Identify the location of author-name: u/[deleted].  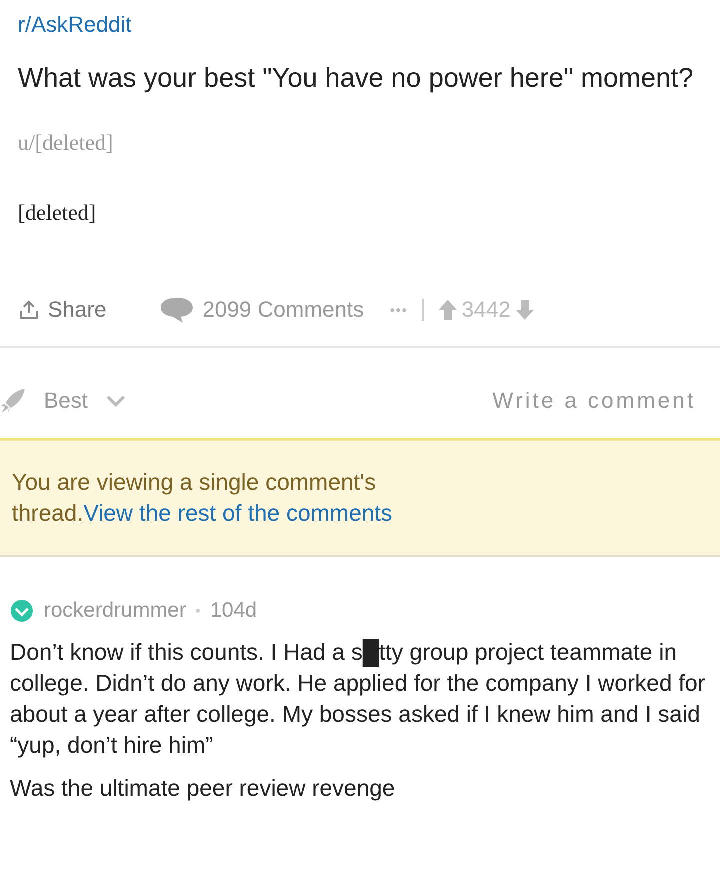
(66, 143).